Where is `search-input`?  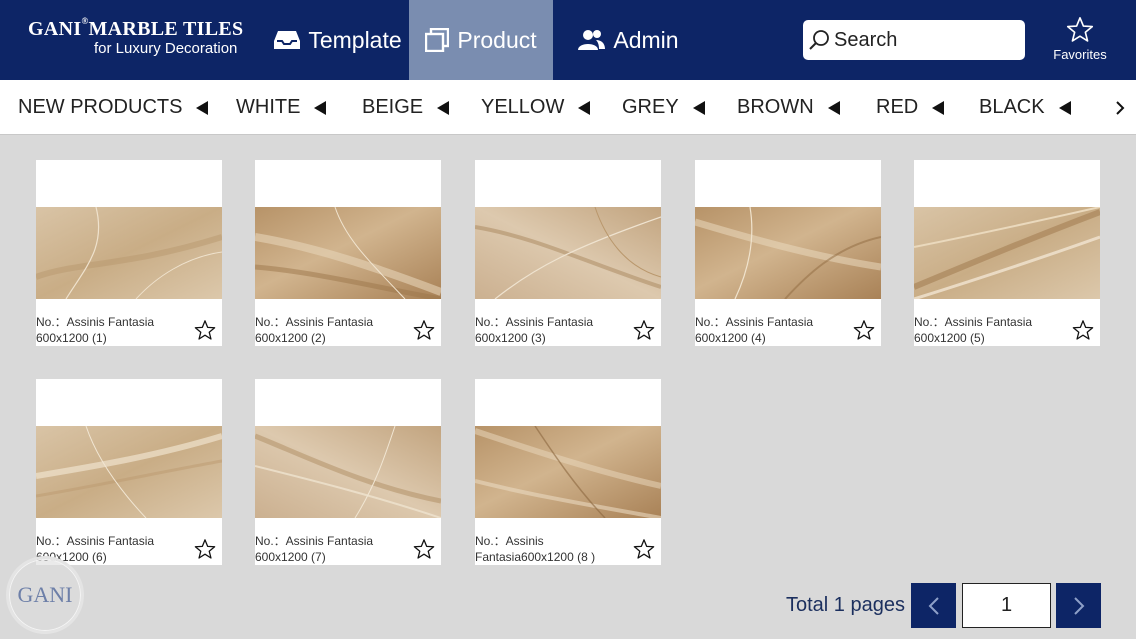 search-input is located at coordinates (924, 40).